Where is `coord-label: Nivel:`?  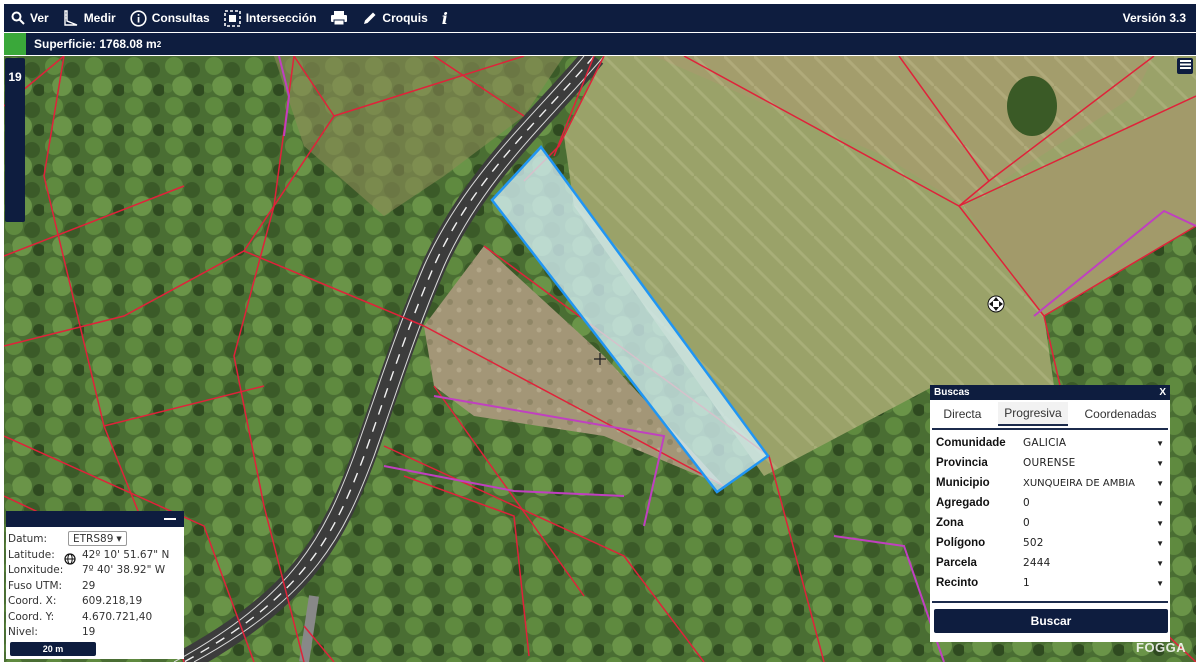
coord-label: Nivel: is located at coordinates (23, 632).